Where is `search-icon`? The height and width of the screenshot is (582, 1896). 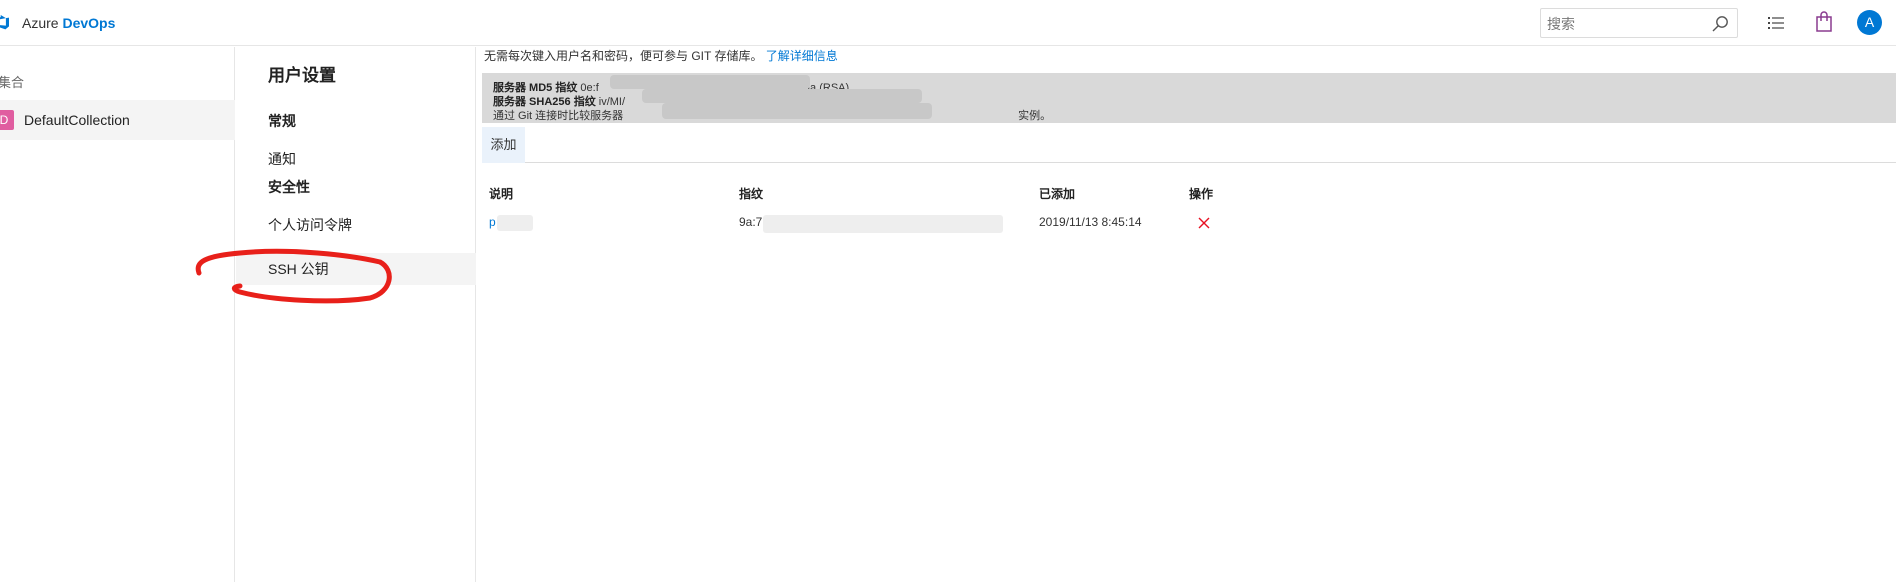
search-icon is located at coordinates (1720, 24).